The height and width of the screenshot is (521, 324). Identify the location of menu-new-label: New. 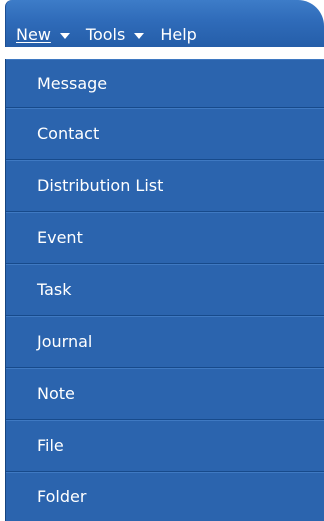
(33, 34).